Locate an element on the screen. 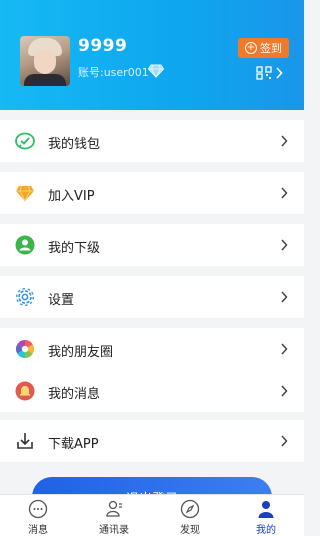  menu-label: 我的朋友圈 is located at coordinates (81, 352).